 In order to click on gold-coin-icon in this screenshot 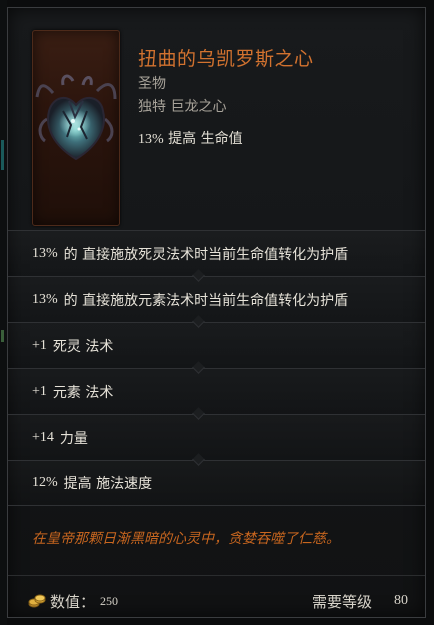, I will do `click(37, 601)`.